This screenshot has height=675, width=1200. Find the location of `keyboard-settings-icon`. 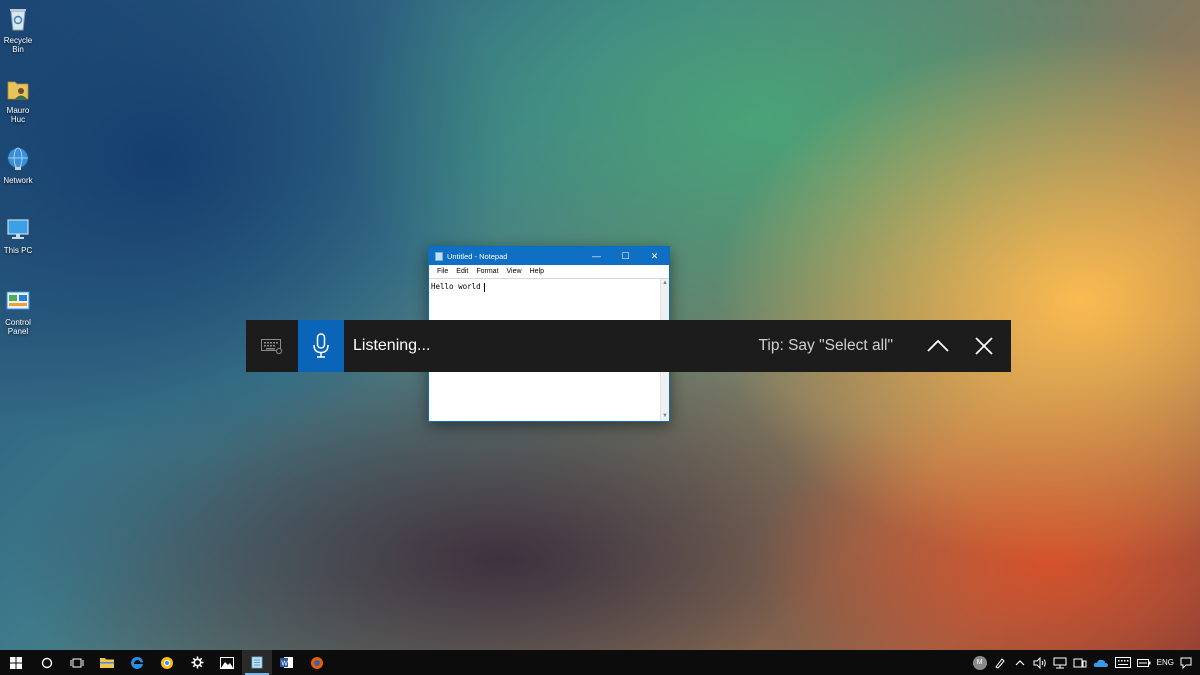

keyboard-settings-icon is located at coordinates (272, 346).